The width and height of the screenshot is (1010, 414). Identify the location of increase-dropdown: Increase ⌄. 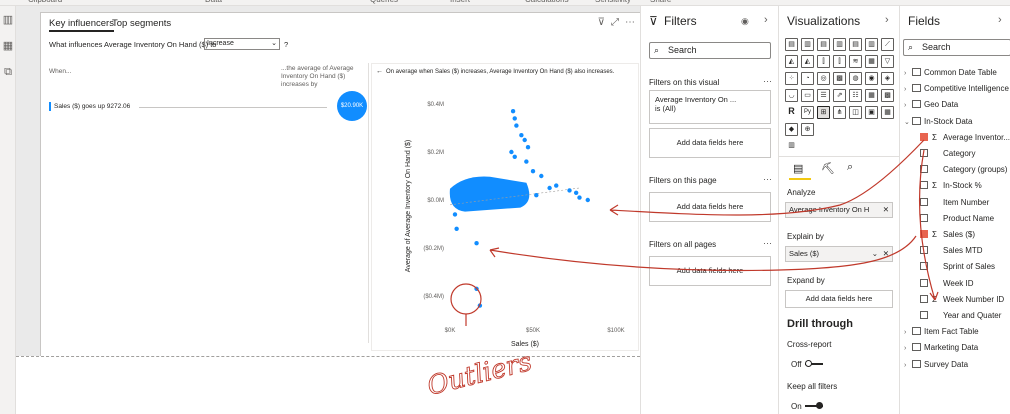
(242, 44).